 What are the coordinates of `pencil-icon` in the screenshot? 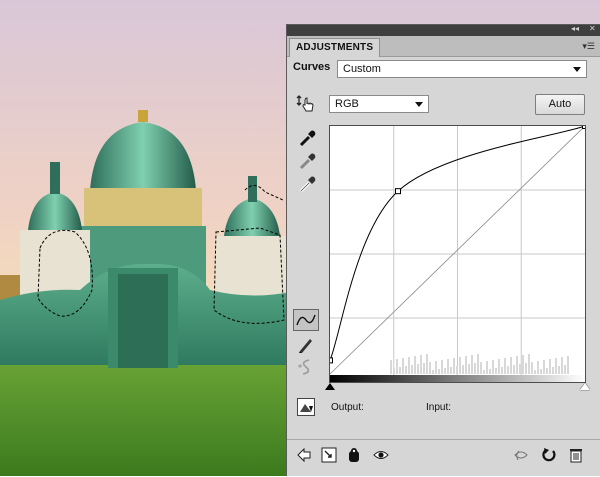 It's located at (306, 345).